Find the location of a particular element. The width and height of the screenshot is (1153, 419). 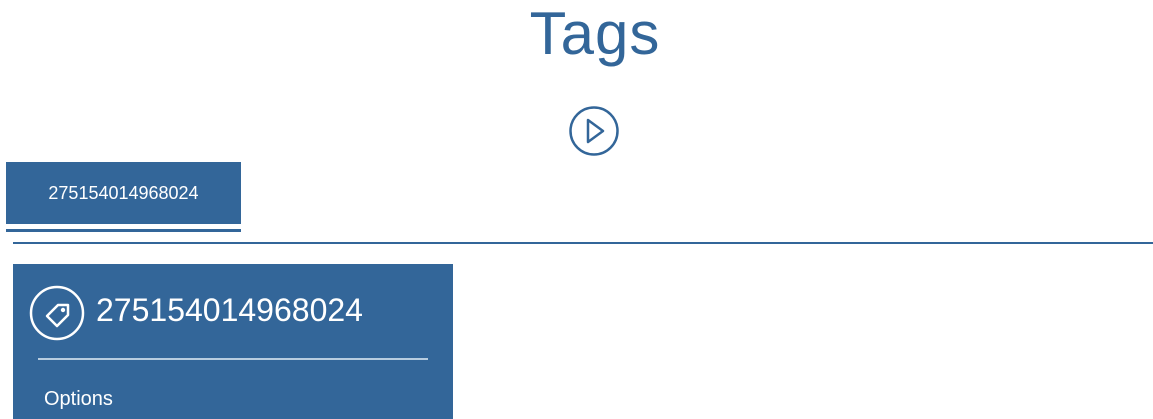

tab-label: 275154014968024 is located at coordinates (123, 193).